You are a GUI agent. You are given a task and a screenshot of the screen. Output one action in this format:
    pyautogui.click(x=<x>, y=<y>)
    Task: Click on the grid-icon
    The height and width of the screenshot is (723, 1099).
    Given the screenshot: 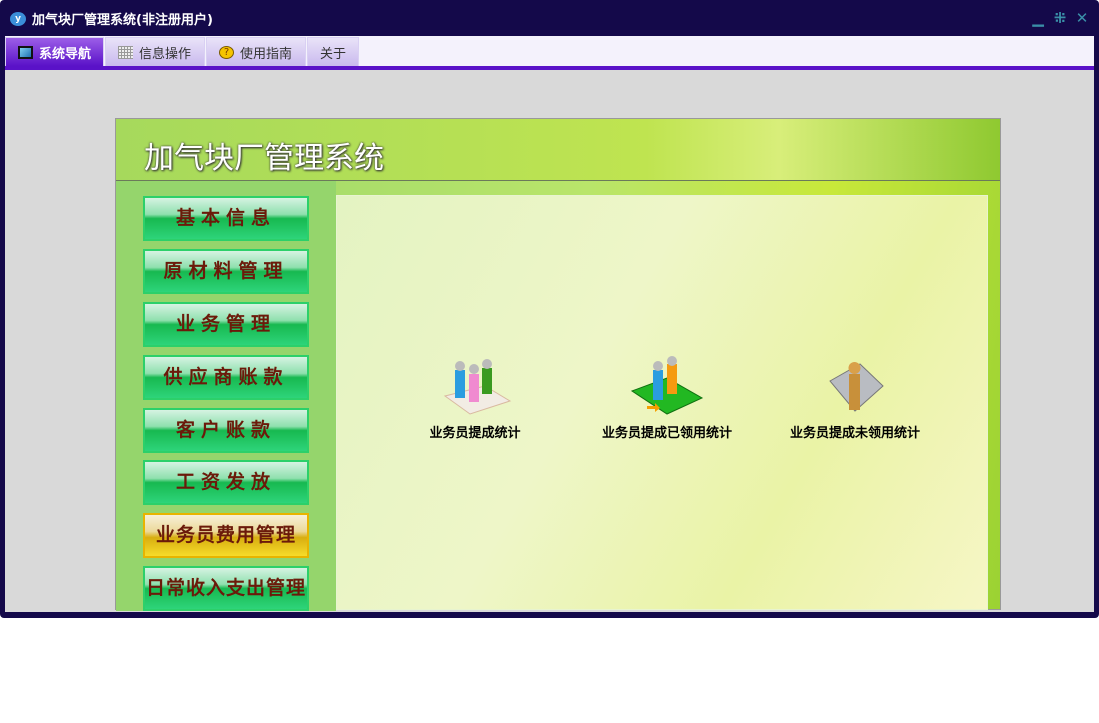 What is the action you would take?
    pyautogui.click(x=125, y=52)
    